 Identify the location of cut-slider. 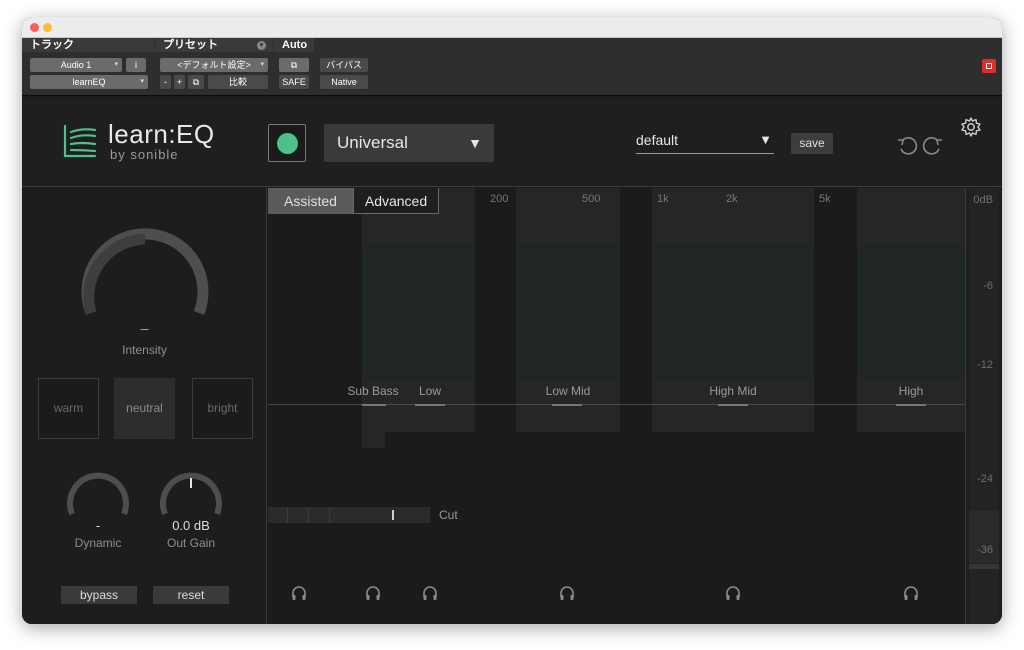
(349, 515).